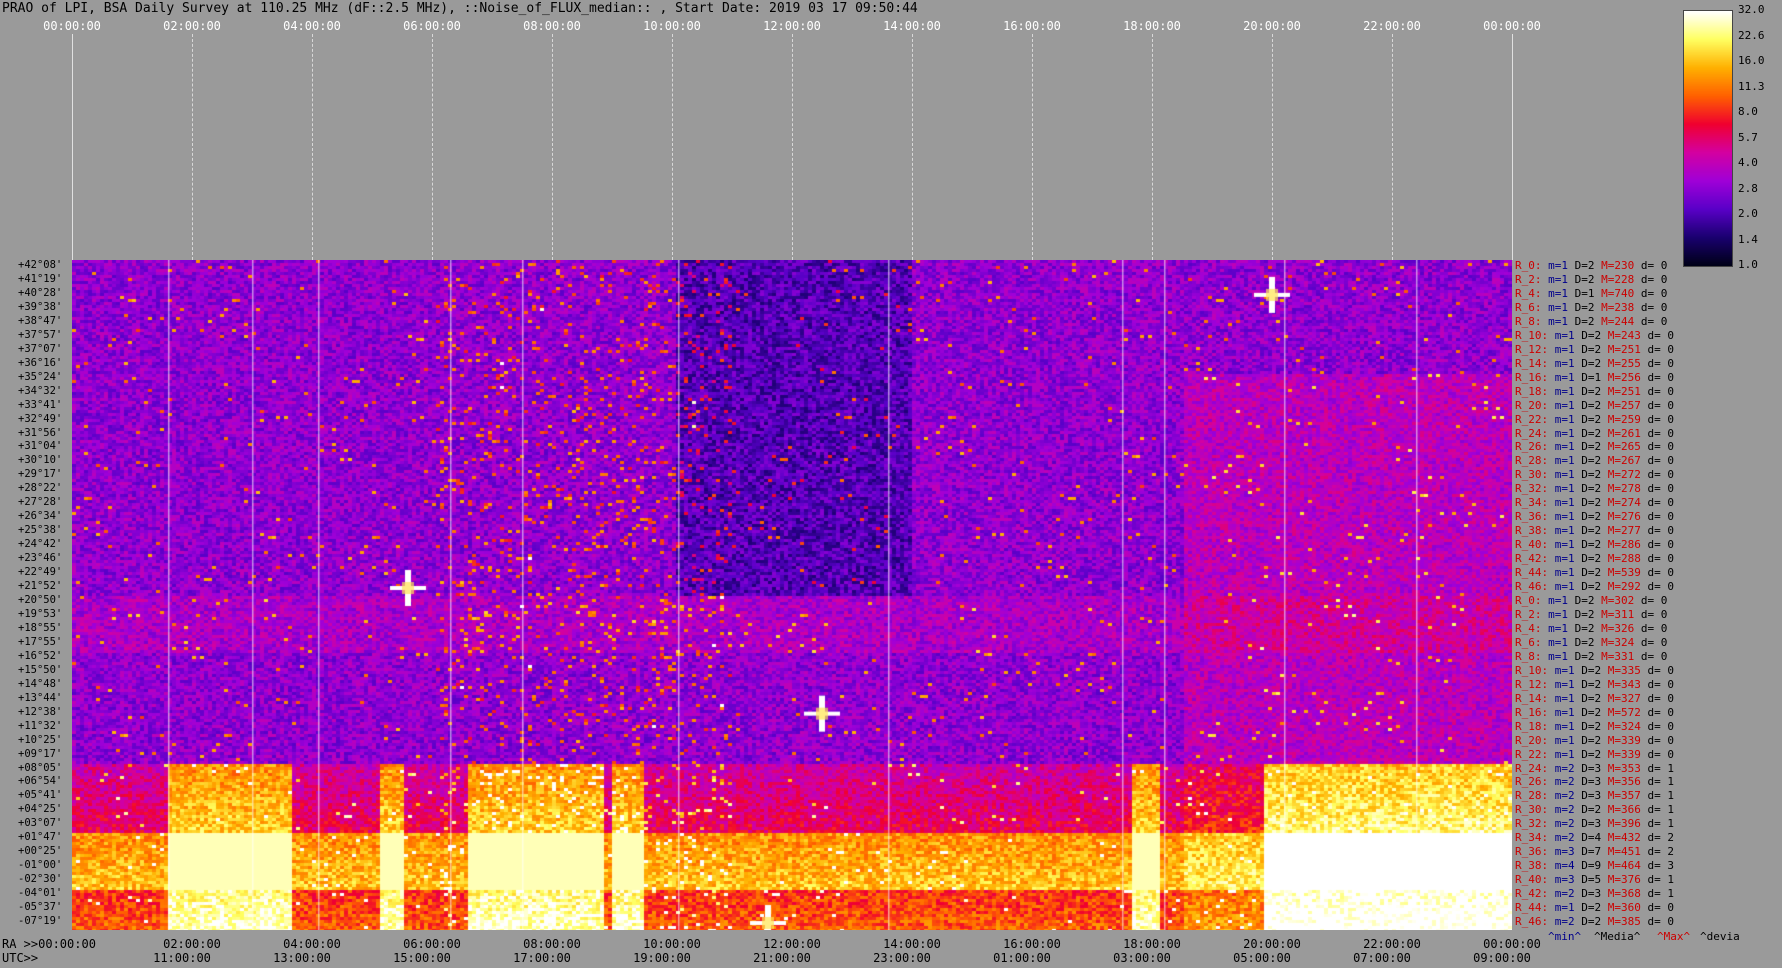 Image resolution: width=1782 pixels, height=968 pixels. Describe the element at coordinates (40, 753) in the screenshot. I see `dec-label: +09°17'` at that location.